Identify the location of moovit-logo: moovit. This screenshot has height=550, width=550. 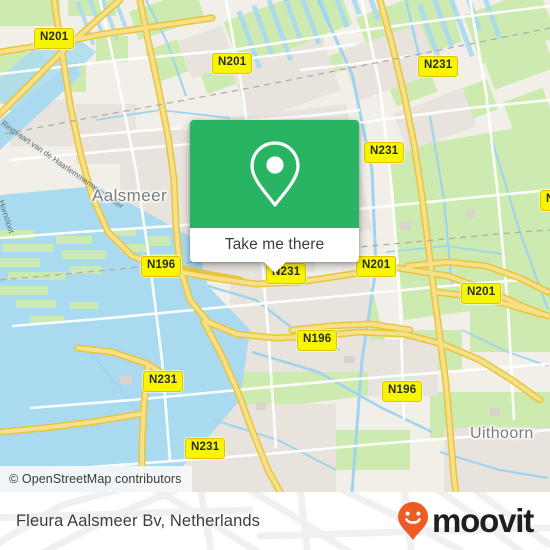
(465, 521).